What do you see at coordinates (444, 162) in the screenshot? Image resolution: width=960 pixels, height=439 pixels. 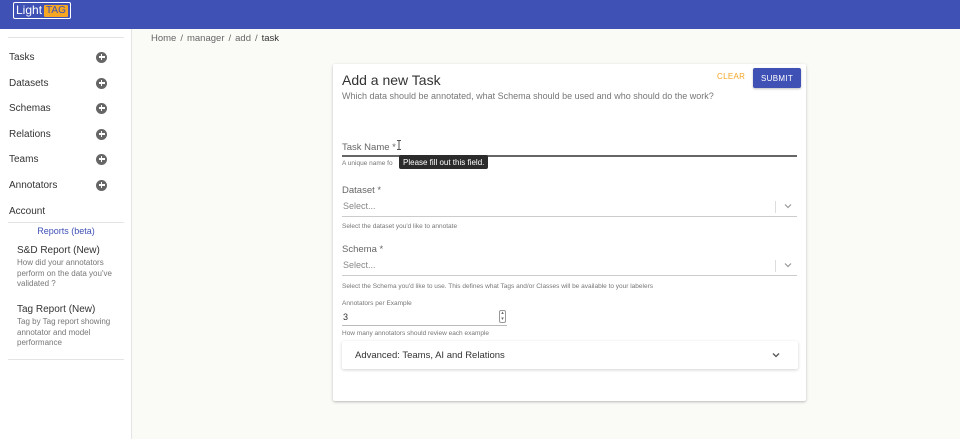 I see `validation-tooltip: Please fill out this field.` at bounding box center [444, 162].